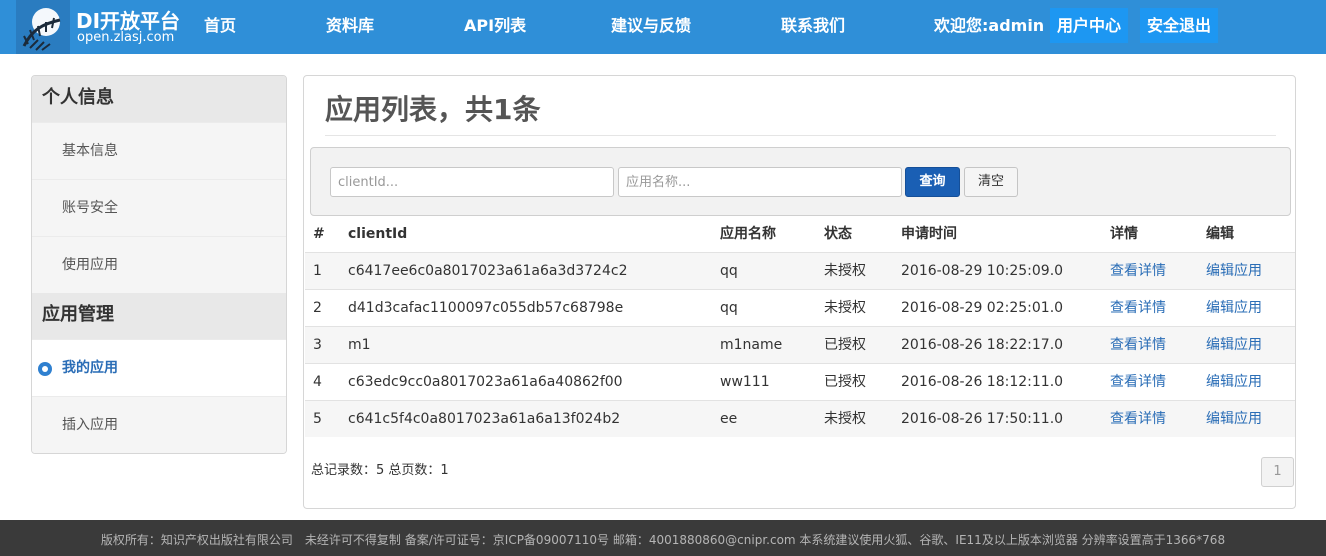  Describe the element at coordinates (159, 207) in the screenshot. I see `sidebar-item-account-security: 账号安全` at that location.